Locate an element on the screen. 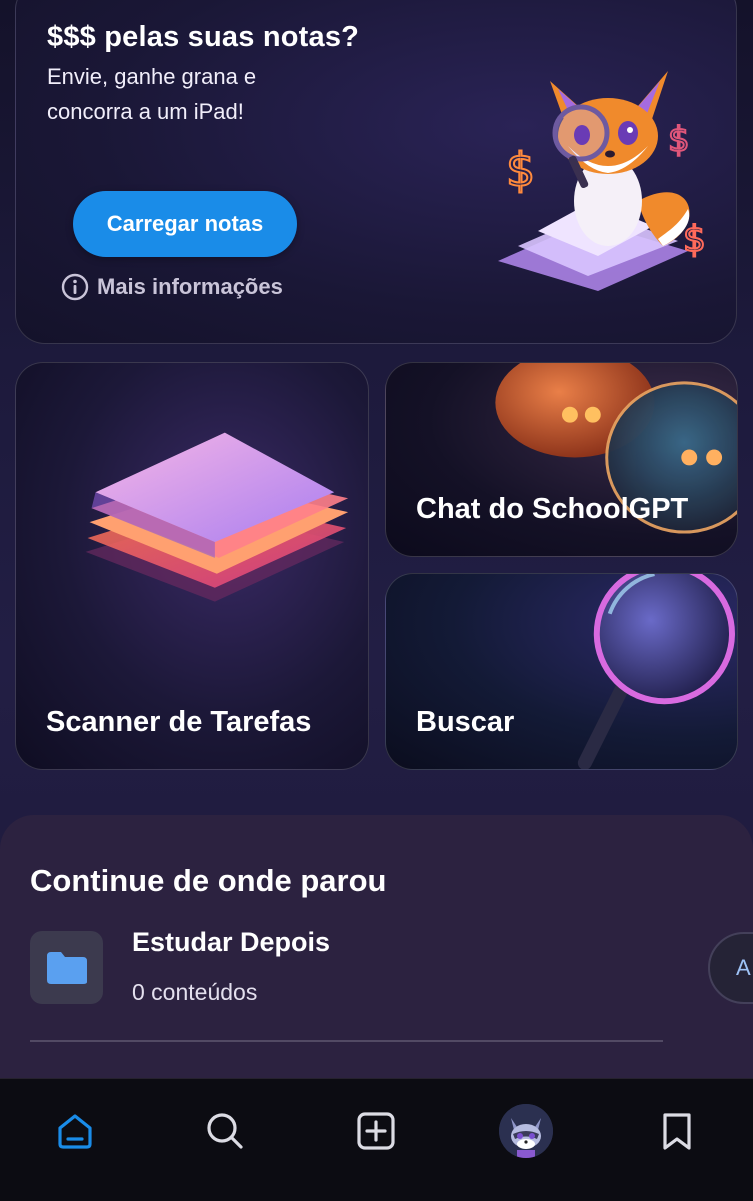 The image size is (753, 1201). item-title: Estudar Depois is located at coordinates (231, 942).